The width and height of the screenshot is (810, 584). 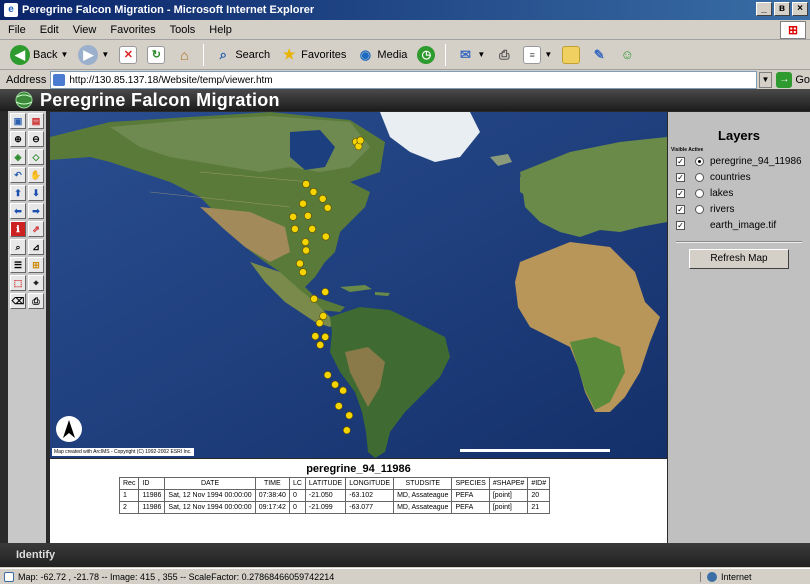 What do you see at coordinates (49, 30) in the screenshot?
I see `menu-edit: Edit` at bounding box center [49, 30].